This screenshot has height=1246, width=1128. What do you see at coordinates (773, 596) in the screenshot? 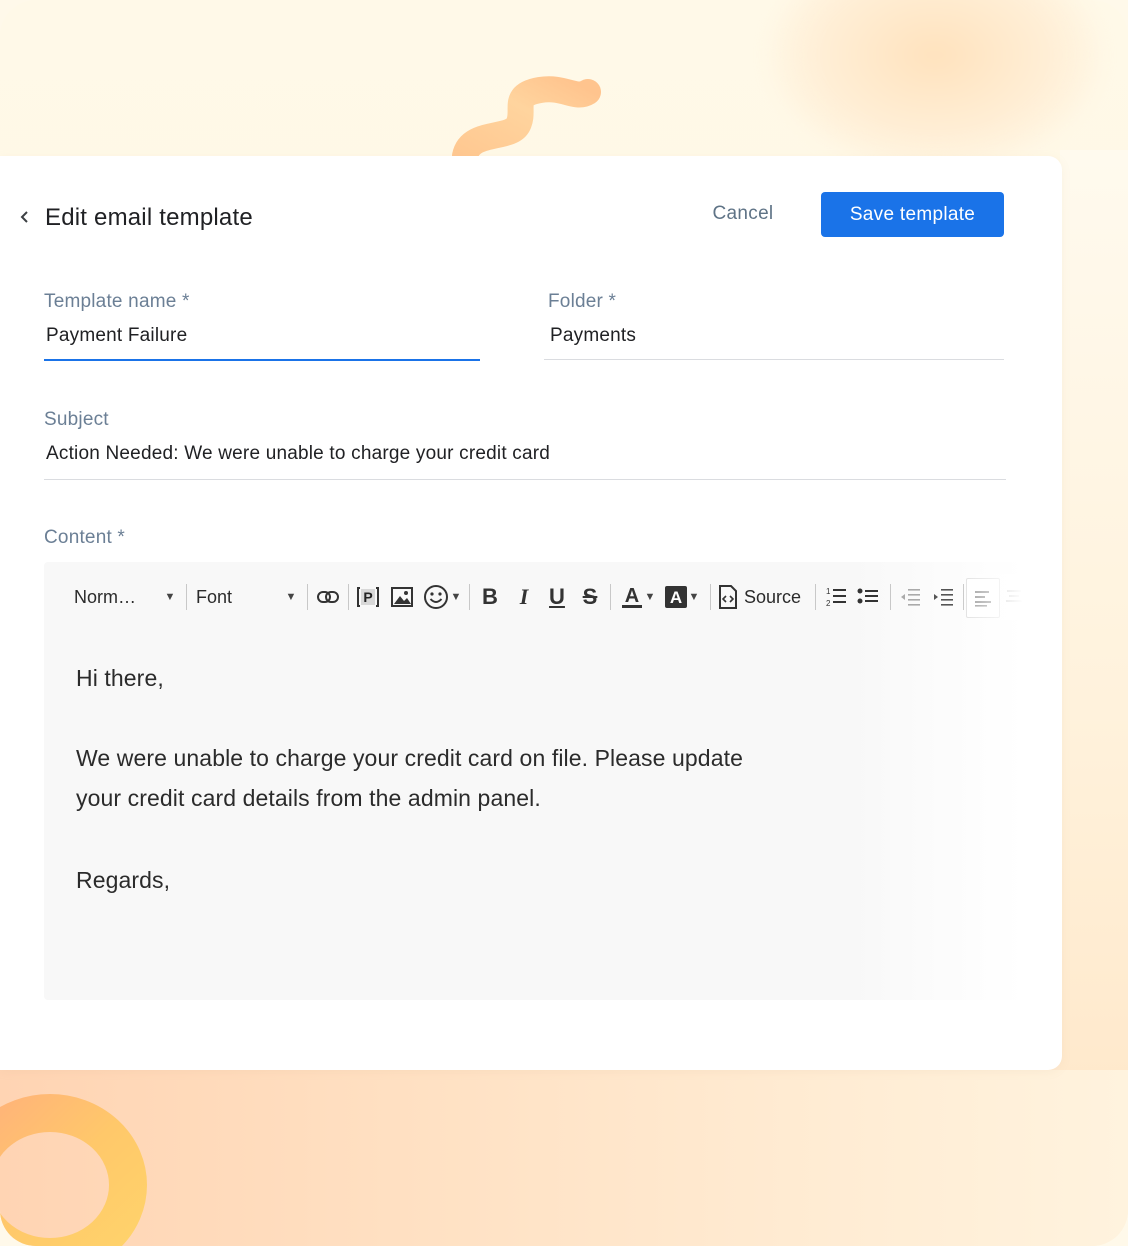
I see `source-label: Source` at bounding box center [773, 596].